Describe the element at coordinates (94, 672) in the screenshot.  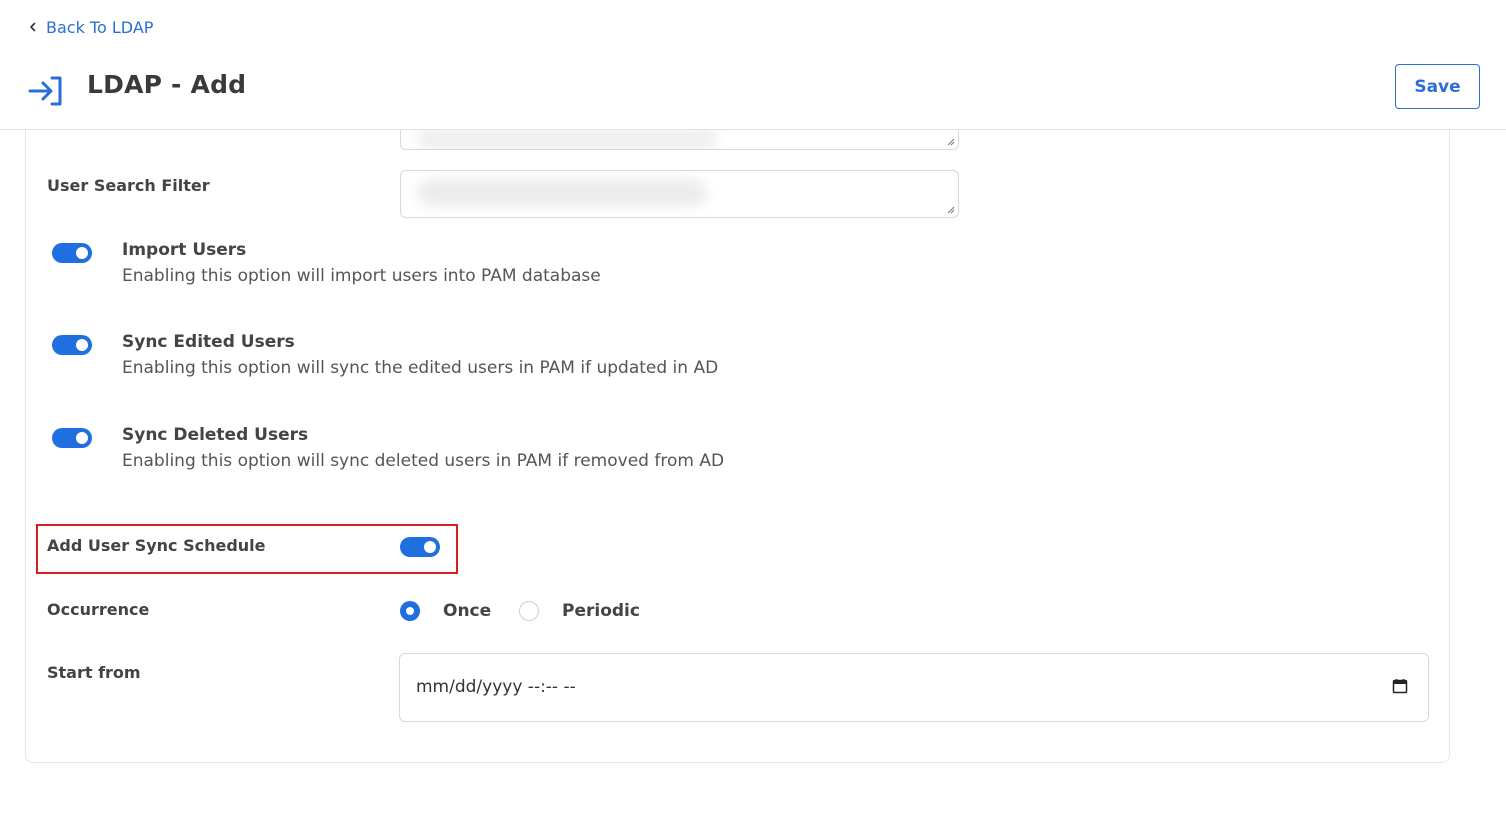
I see `start-from-label: Start from` at that location.